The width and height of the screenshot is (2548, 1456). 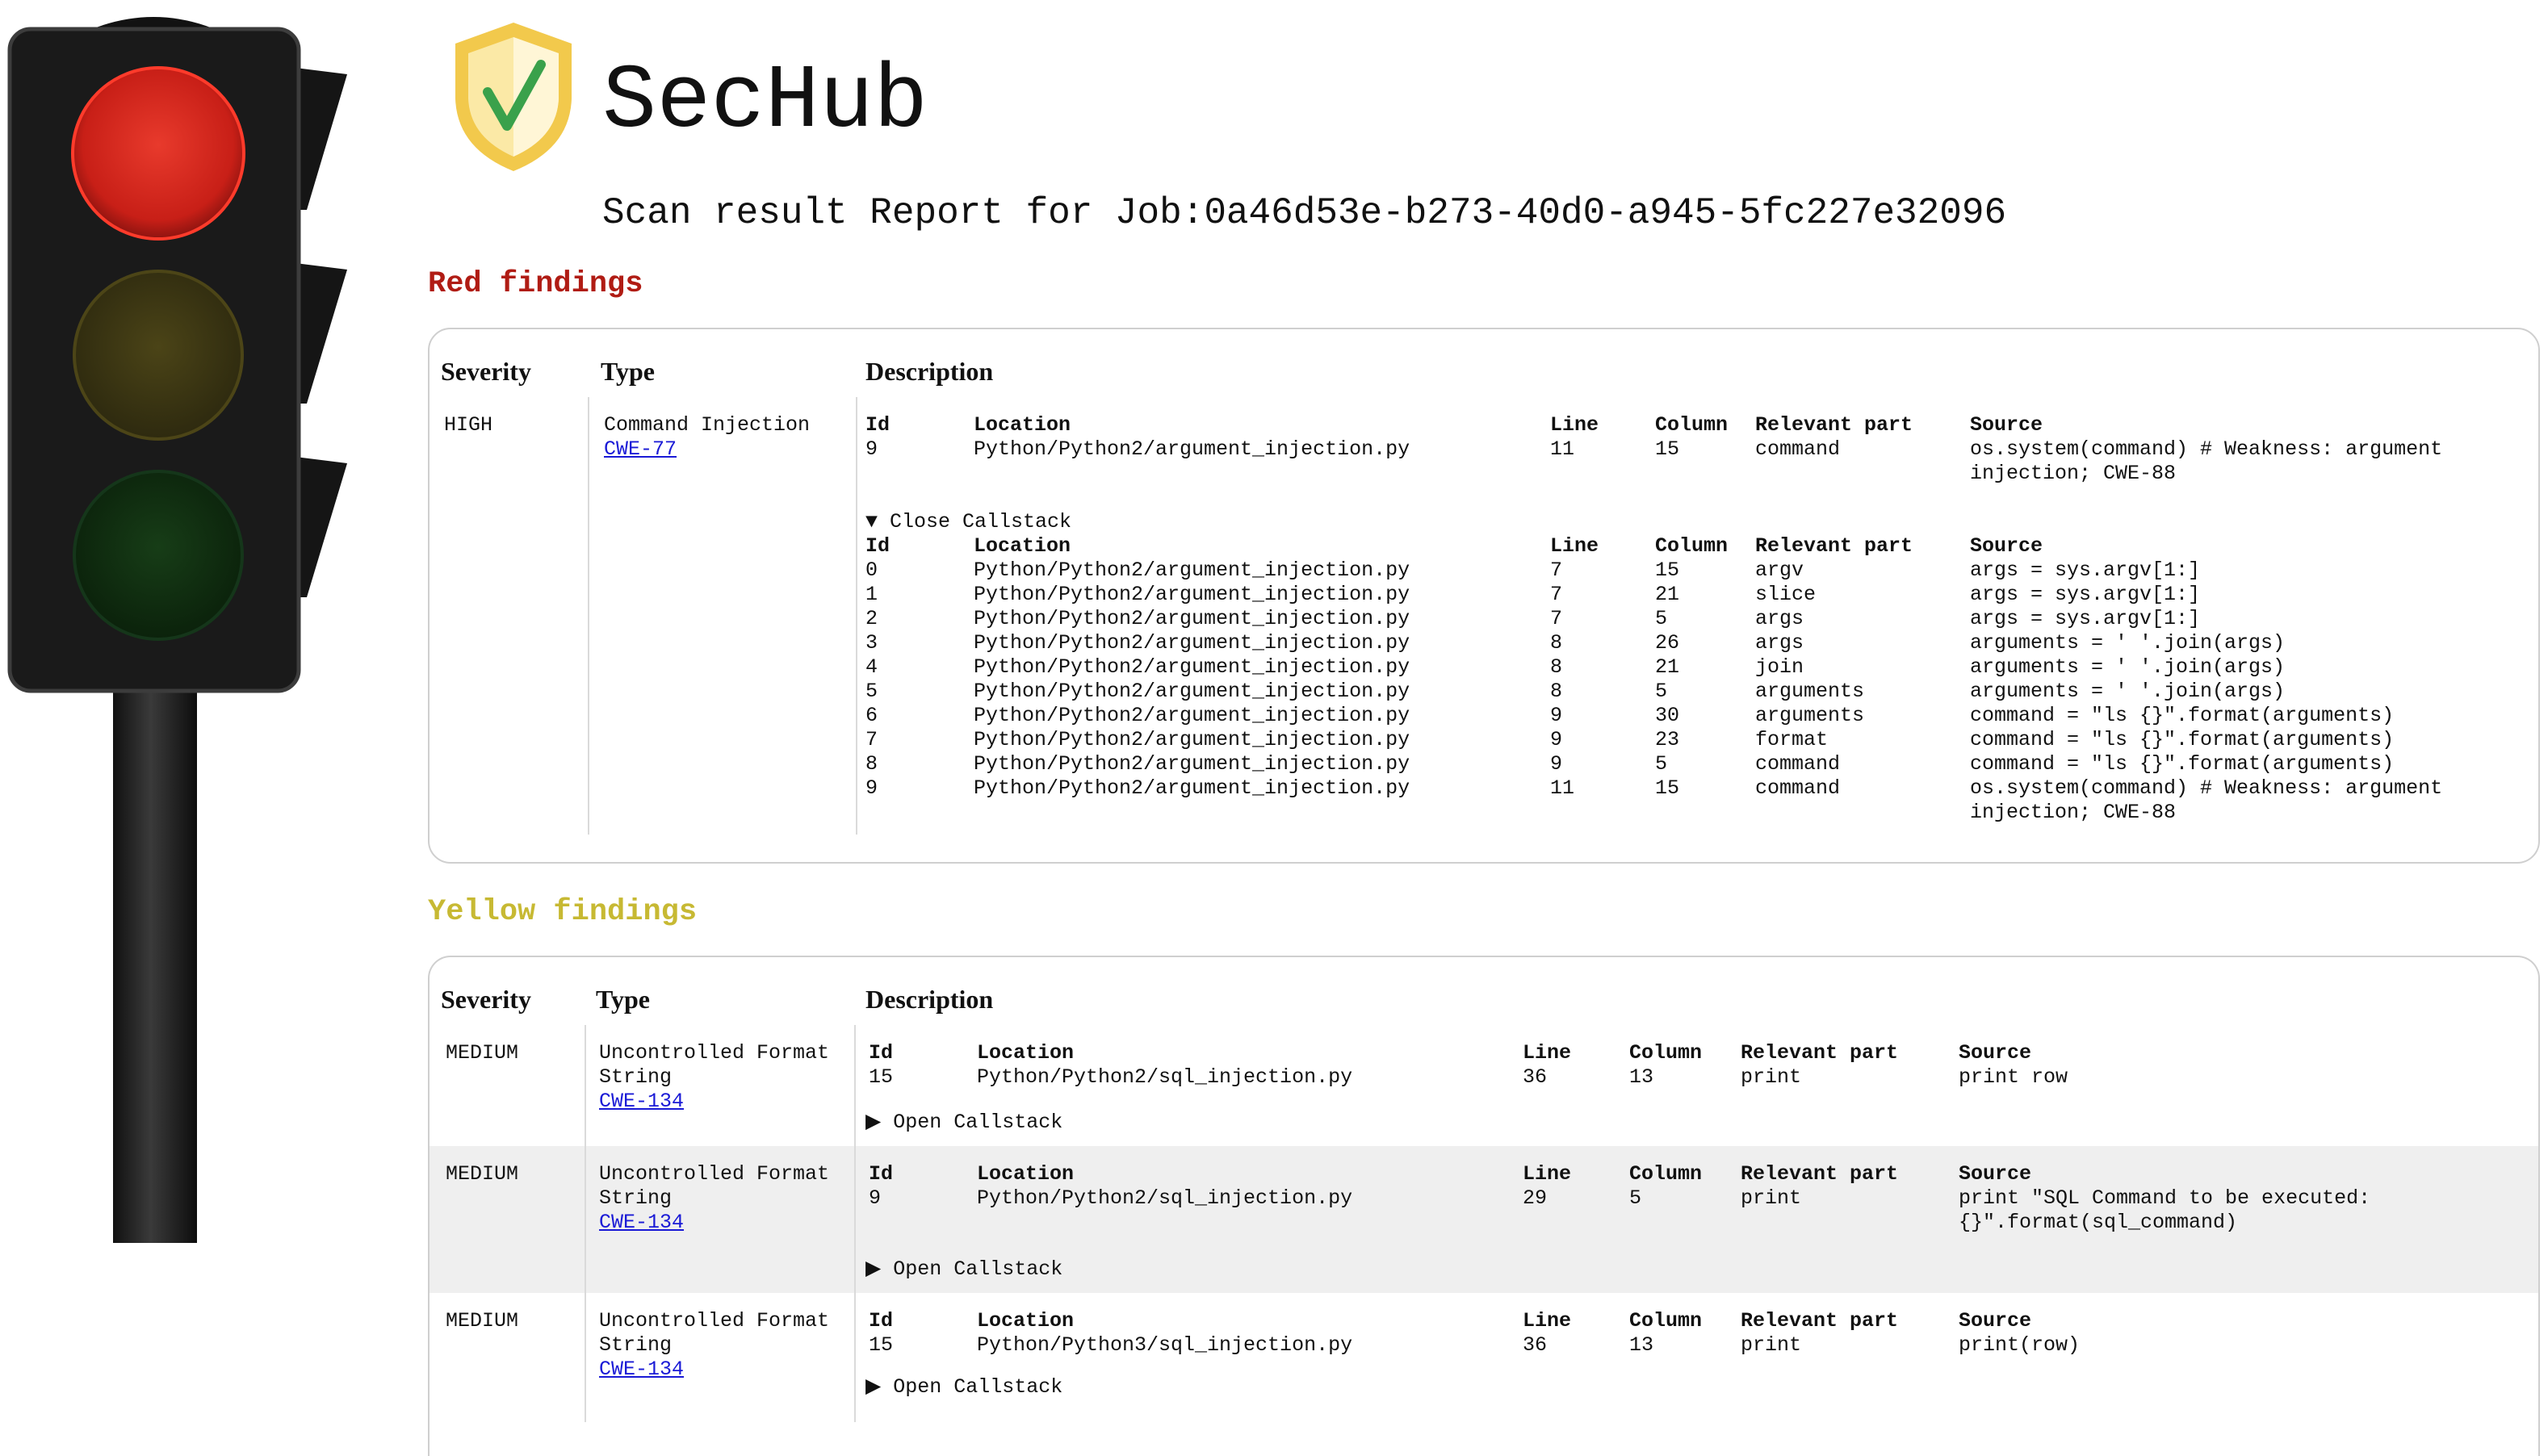 What do you see at coordinates (930, 999) in the screenshot?
I see `description-column-header: Description` at bounding box center [930, 999].